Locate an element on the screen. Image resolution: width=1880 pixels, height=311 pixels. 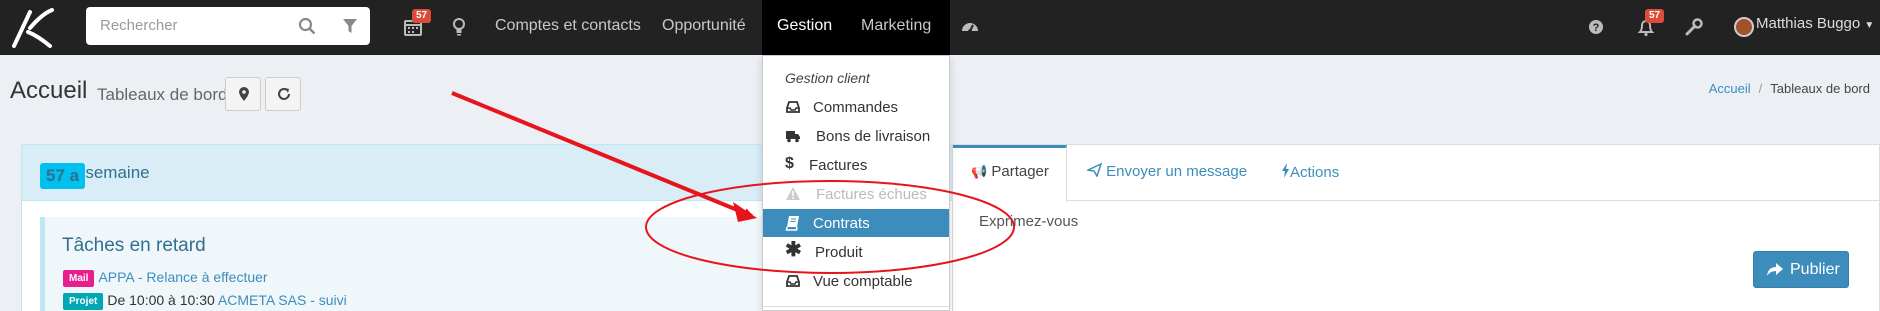
book-icon is located at coordinates (792, 223).